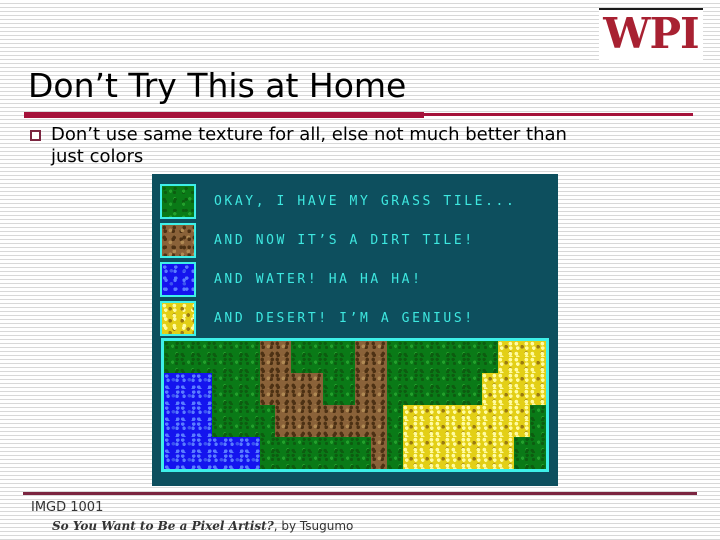 The height and width of the screenshot is (540, 720). Describe the element at coordinates (224, 115) in the screenshot. I see `title-underline-thick` at that location.